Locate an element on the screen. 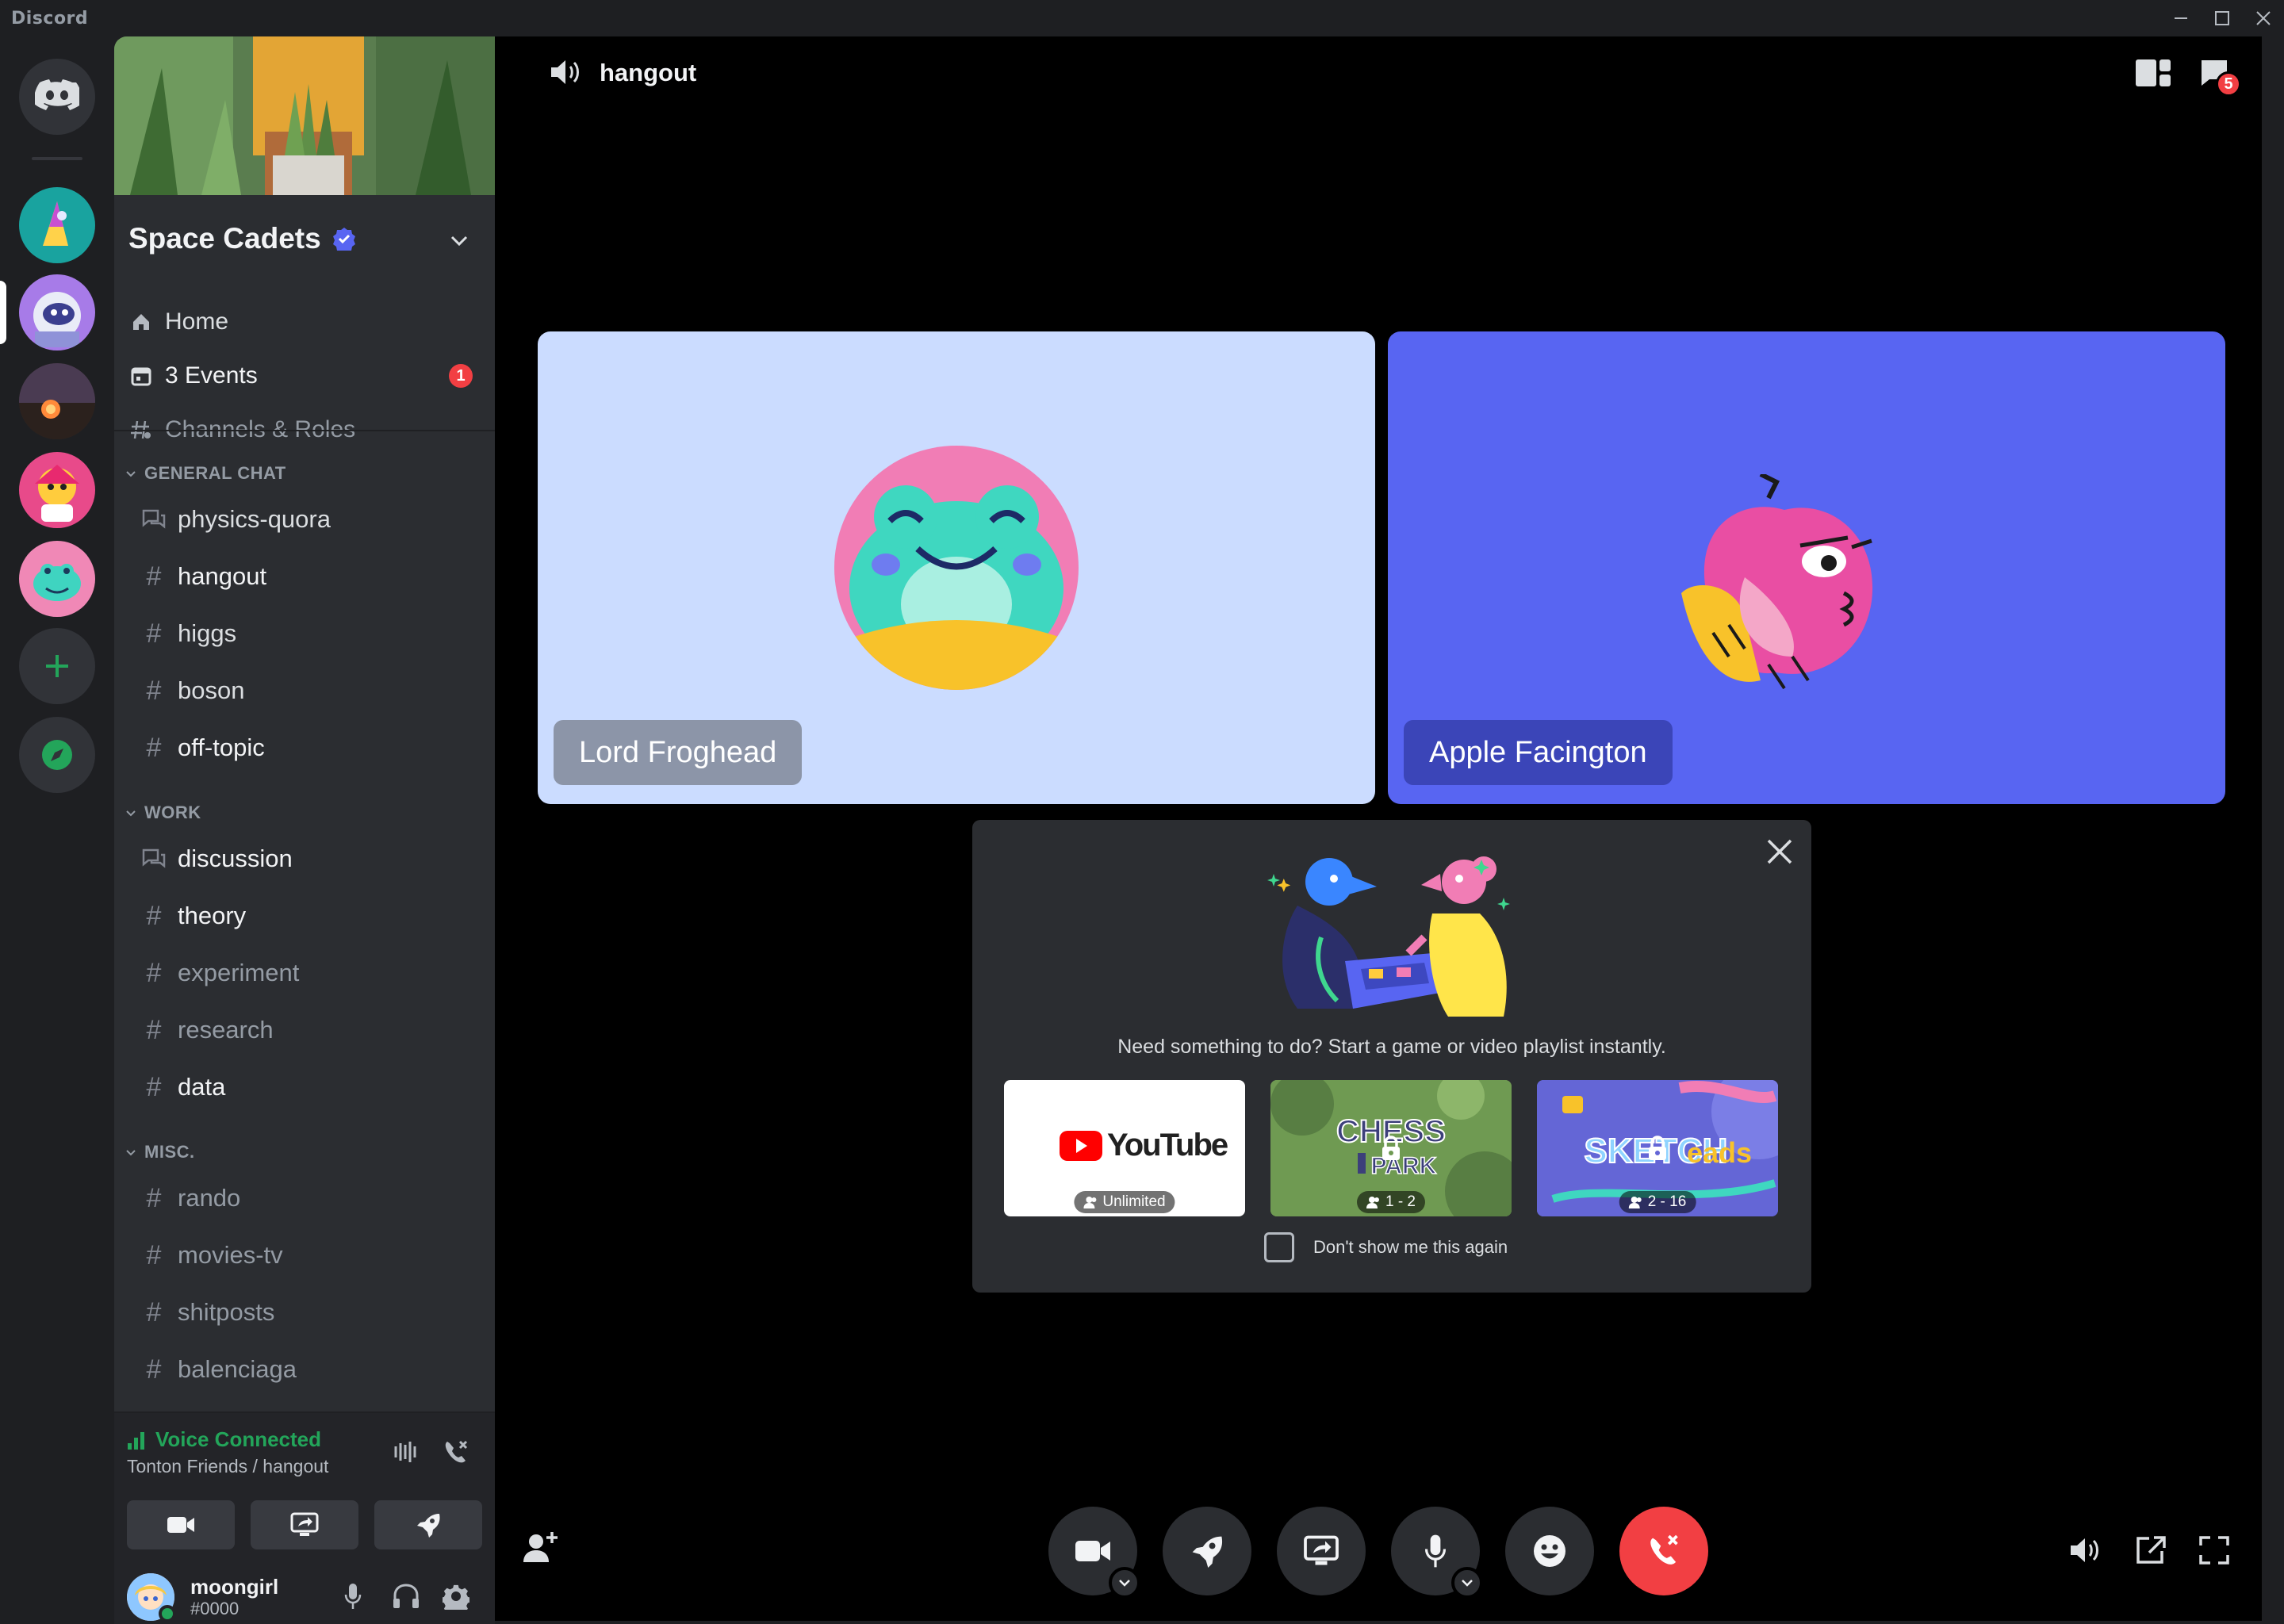 The image size is (2284, 1624). grid-layout-icon is located at coordinates (2153, 73).